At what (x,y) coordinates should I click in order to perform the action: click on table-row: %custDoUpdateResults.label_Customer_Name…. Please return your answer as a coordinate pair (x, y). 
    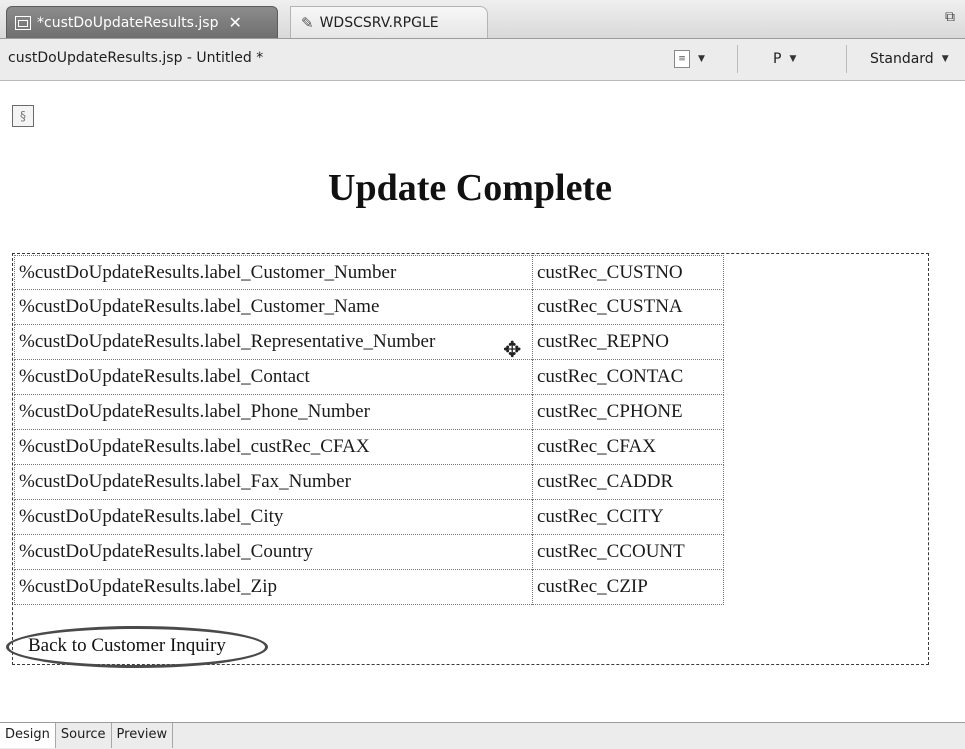
    Looking at the image, I should click on (369, 307).